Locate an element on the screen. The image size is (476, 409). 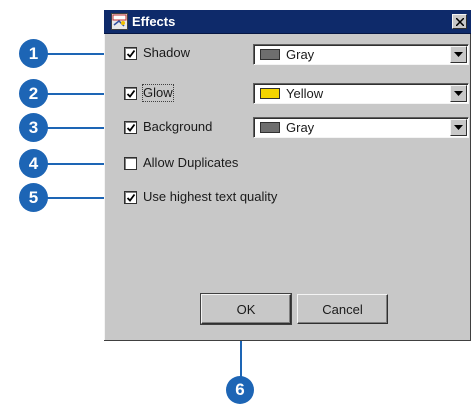
effects-app-icon is located at coordinates (119, 21).